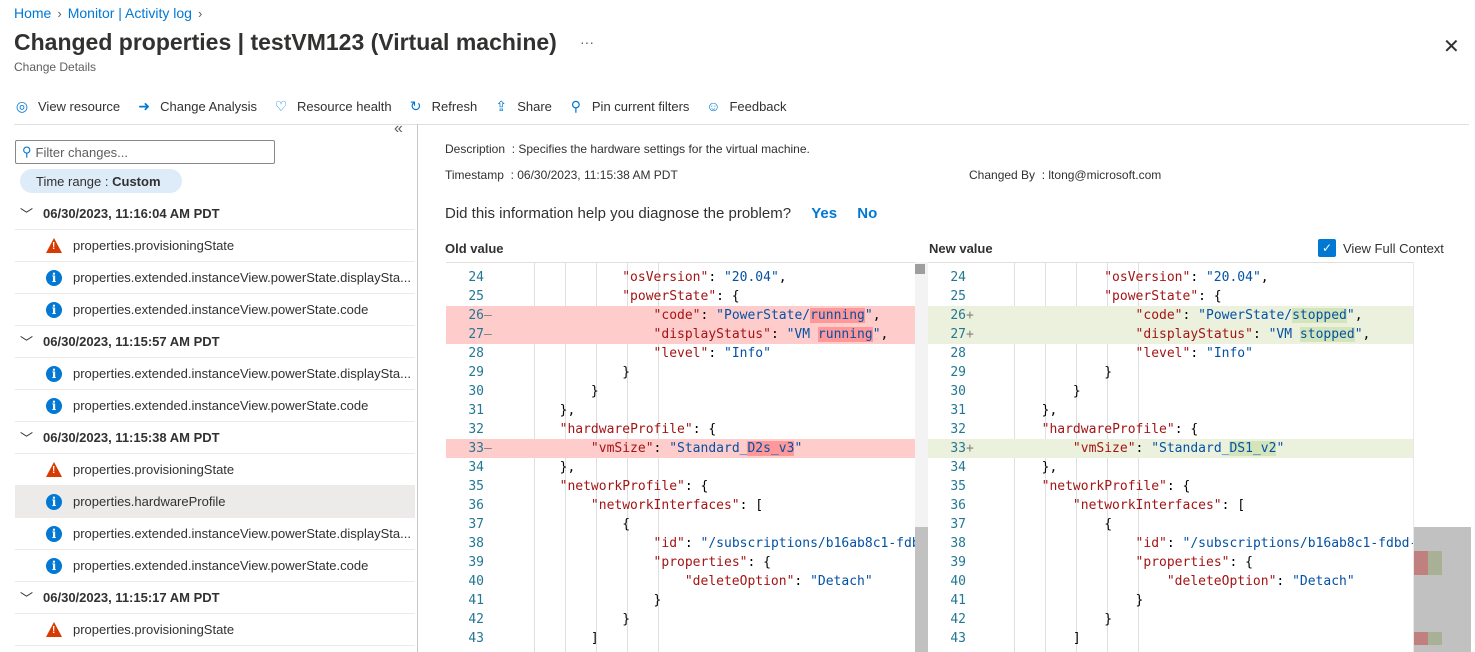 The image size is (1475, 652). What do you see at coordinates (1178, 448) in the screenshot?
I see `code-text: "vmSize": "Standard_DS1_v2"` at bounding box center [1178, 448].